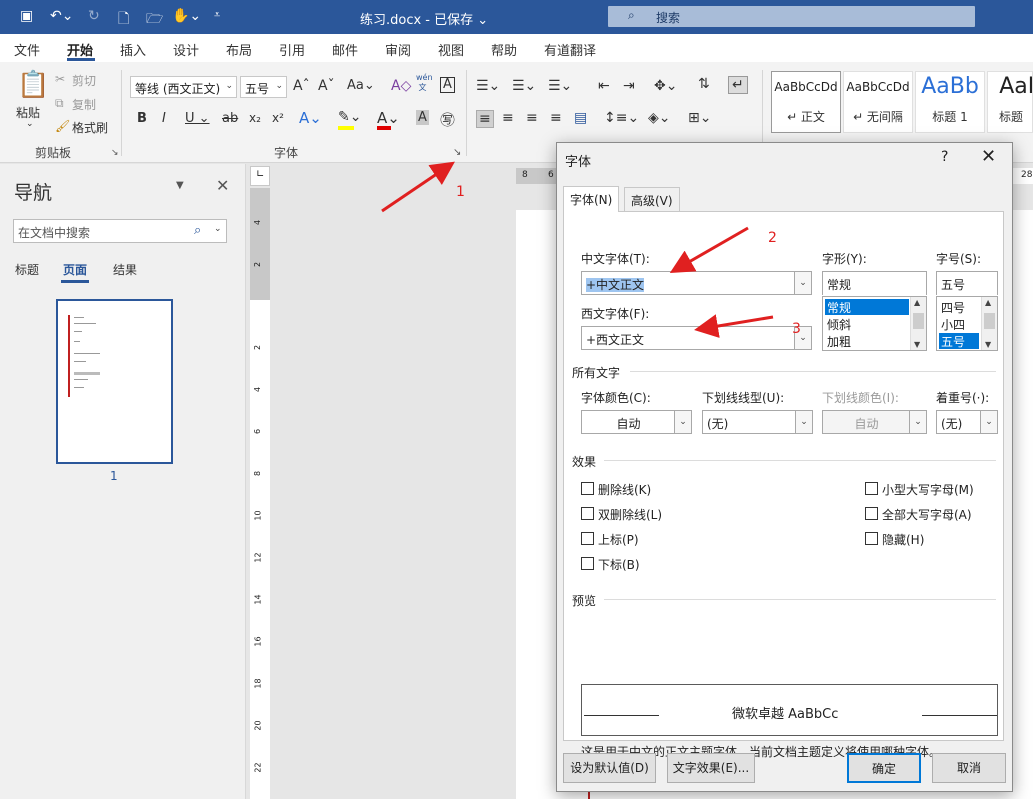 This screenshot has width=1033, height=799. What do you see at coordinates (326, 86) in the screenshot?
I see `shrink-font-icon: Aˇ` at bounding box center [326, 86].